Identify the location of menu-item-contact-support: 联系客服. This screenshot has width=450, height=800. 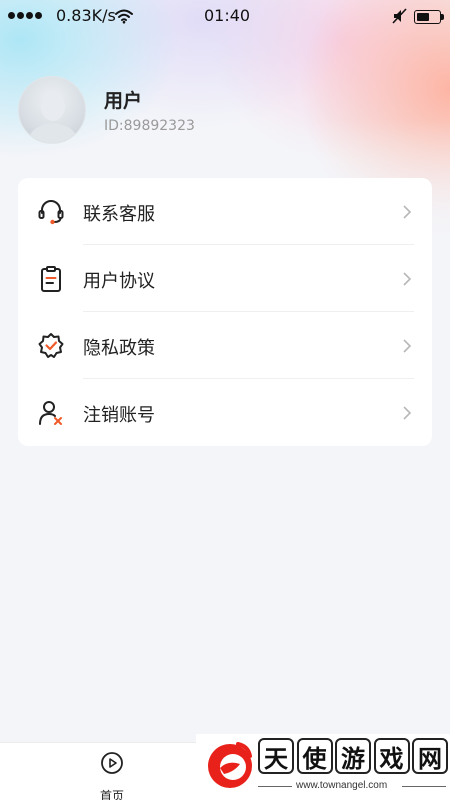
(225, 211).